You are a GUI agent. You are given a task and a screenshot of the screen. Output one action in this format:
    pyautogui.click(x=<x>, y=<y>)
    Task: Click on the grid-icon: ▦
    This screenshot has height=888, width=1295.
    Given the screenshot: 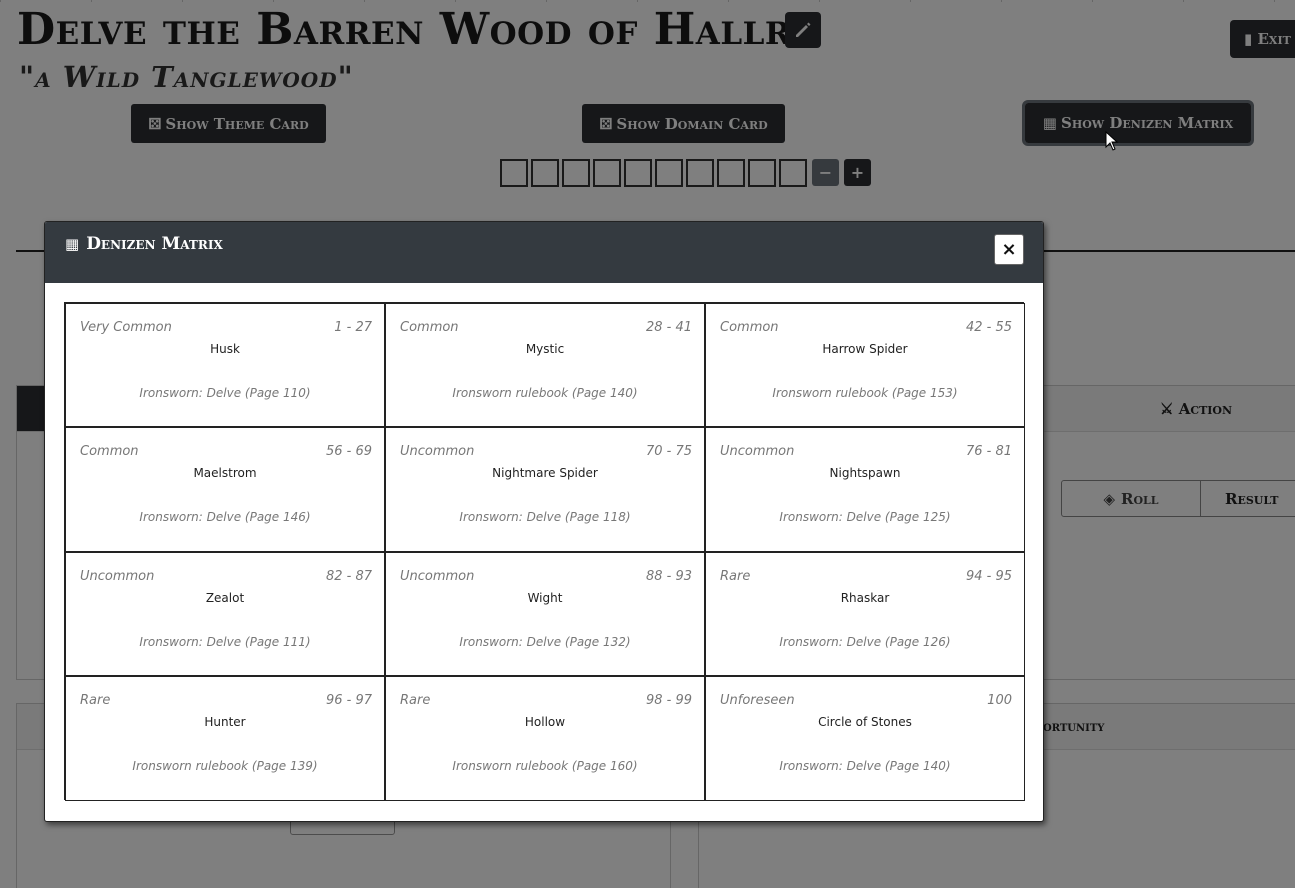 What is the action you would take?
    pyautogui.click(x=72, y=244)
    